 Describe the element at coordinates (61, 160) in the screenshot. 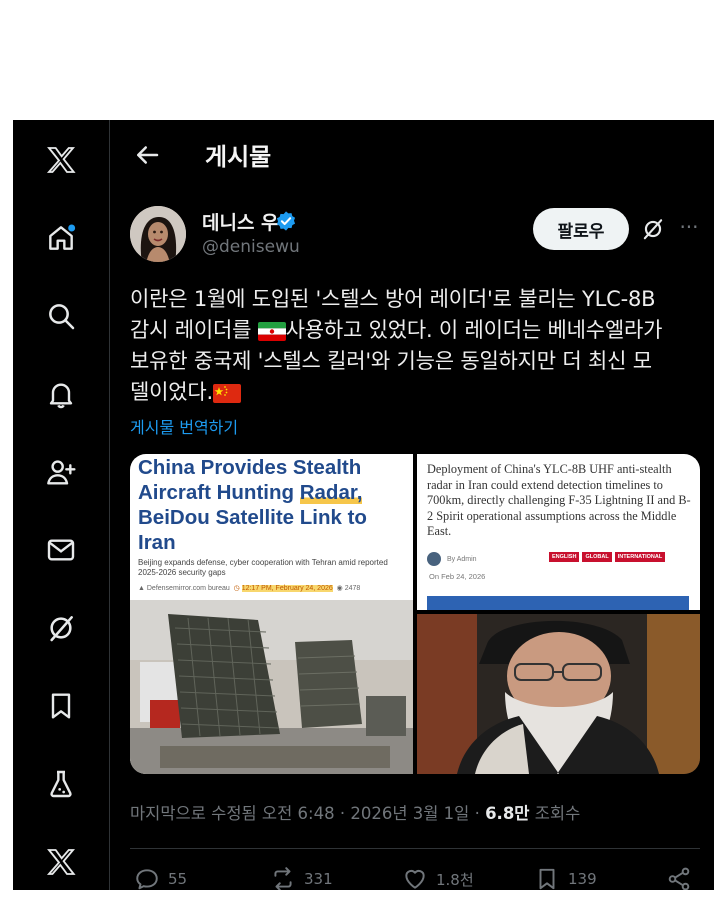

I see `x-logo-icon` at that location.